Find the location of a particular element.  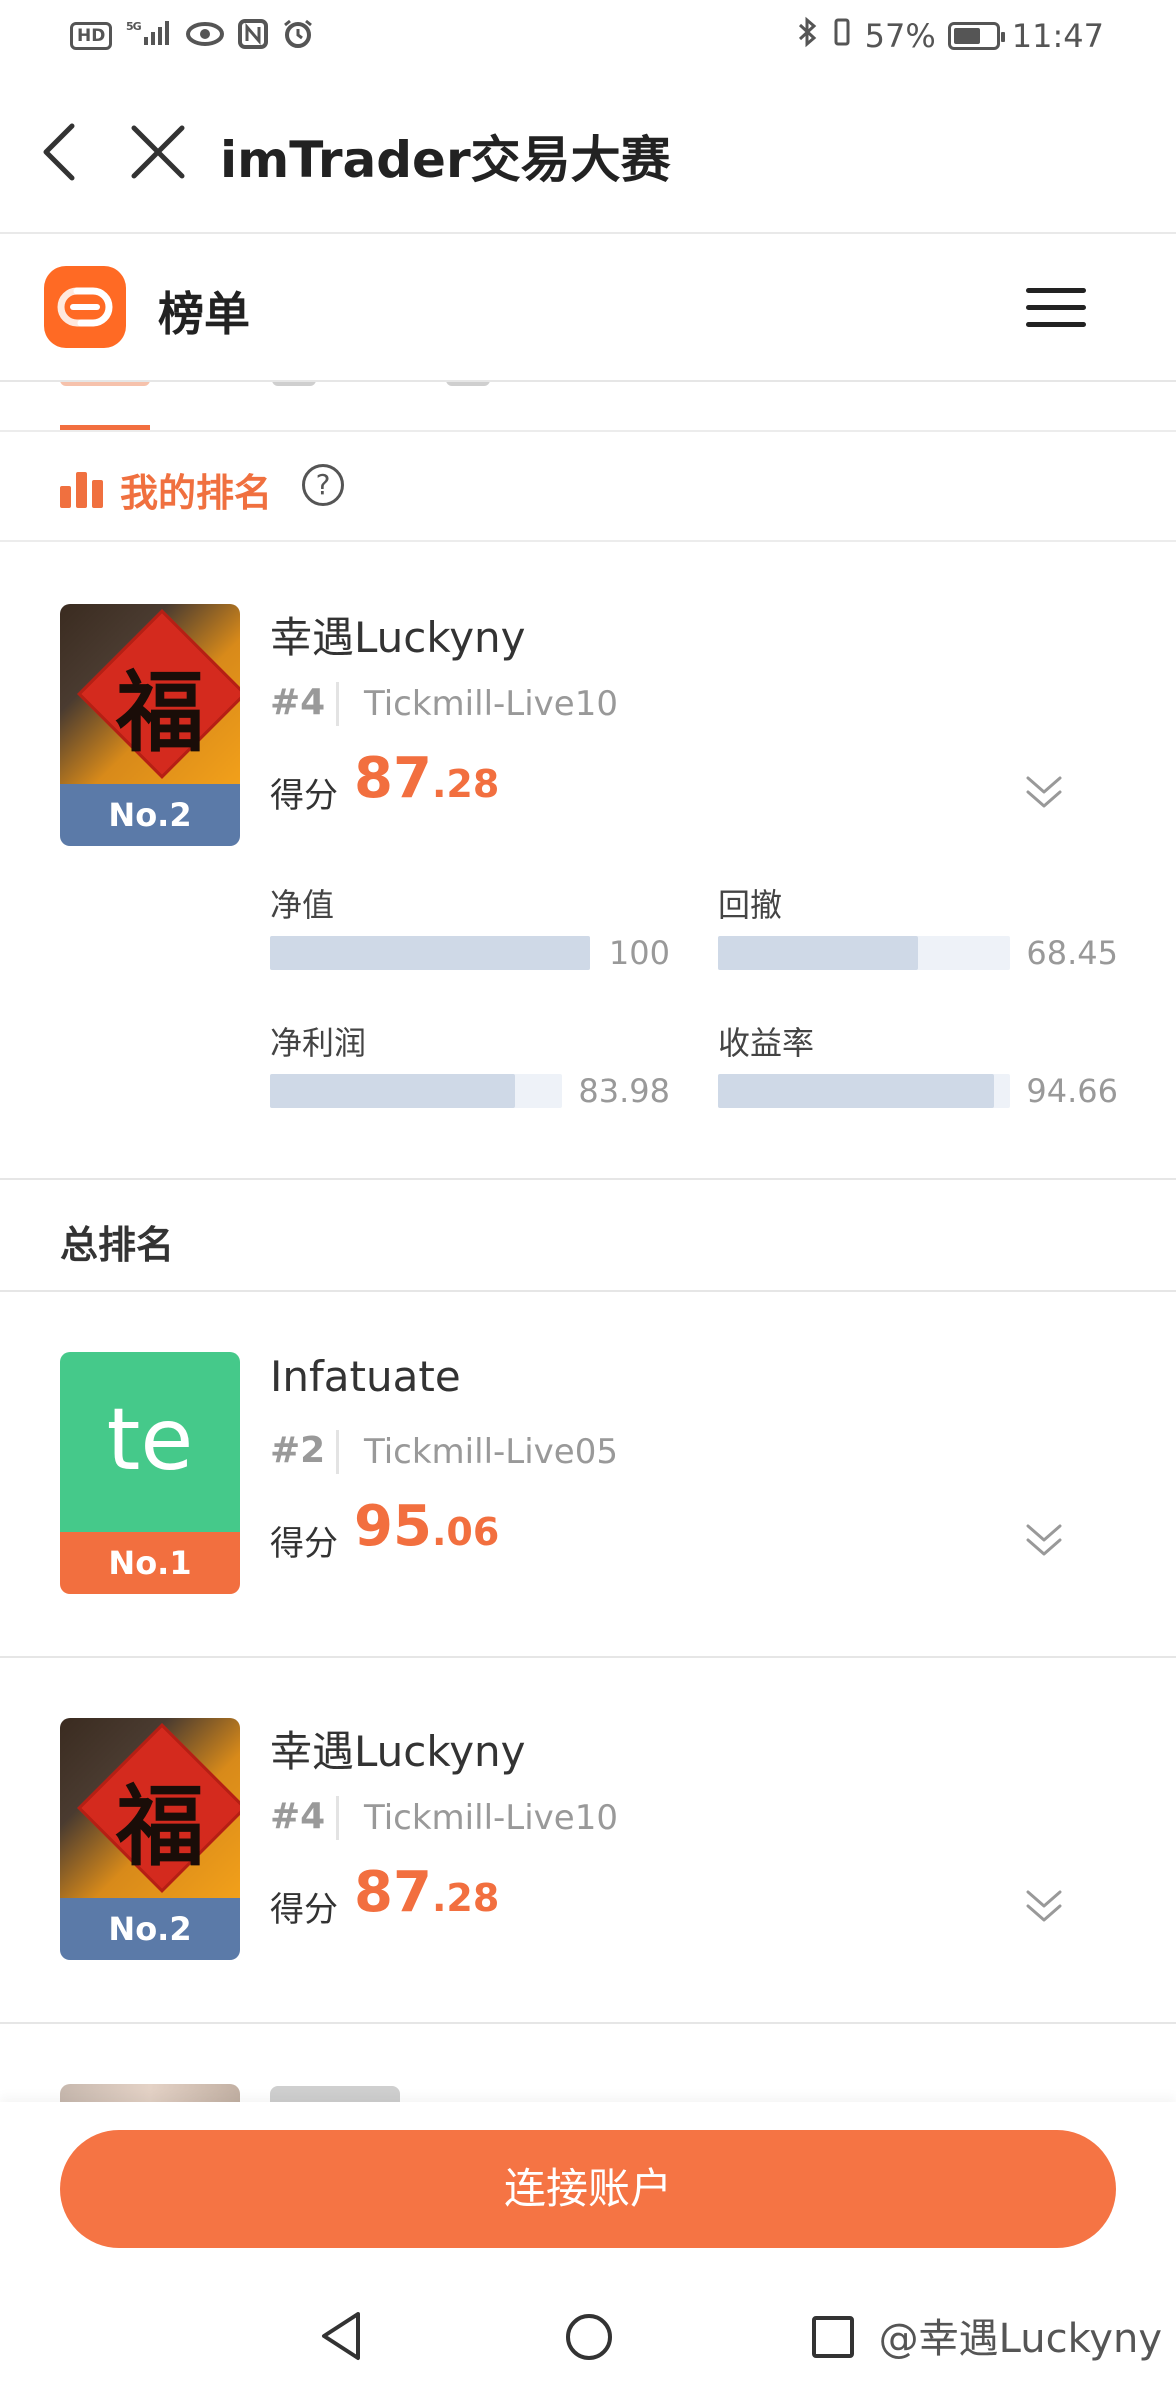

watermark: @幸遇Luckyny is located at coordinates (1020, 2339).